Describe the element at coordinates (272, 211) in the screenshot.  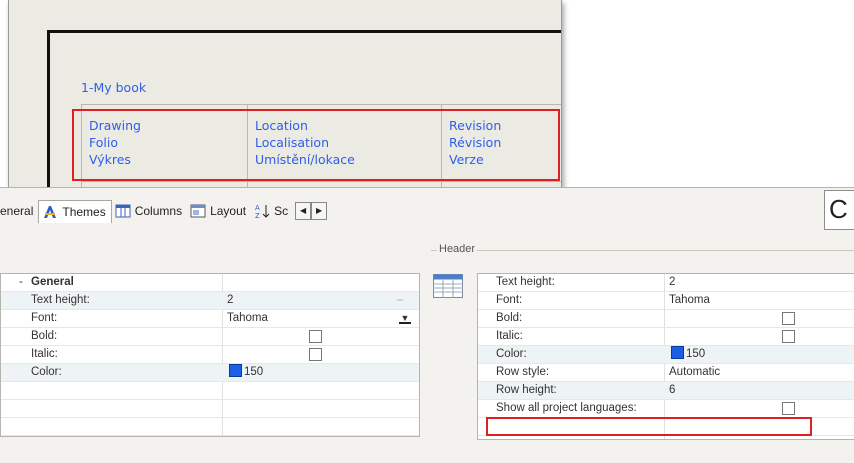
I see `tab-sort: AZ Sc` at that location.